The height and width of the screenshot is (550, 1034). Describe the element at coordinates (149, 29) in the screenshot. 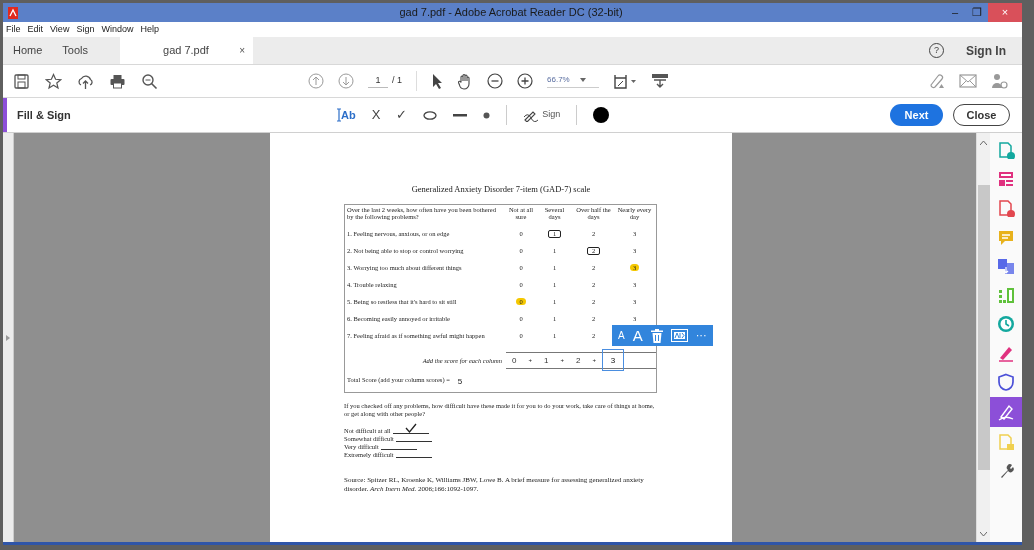

I see `menu-item: Help` at that location.